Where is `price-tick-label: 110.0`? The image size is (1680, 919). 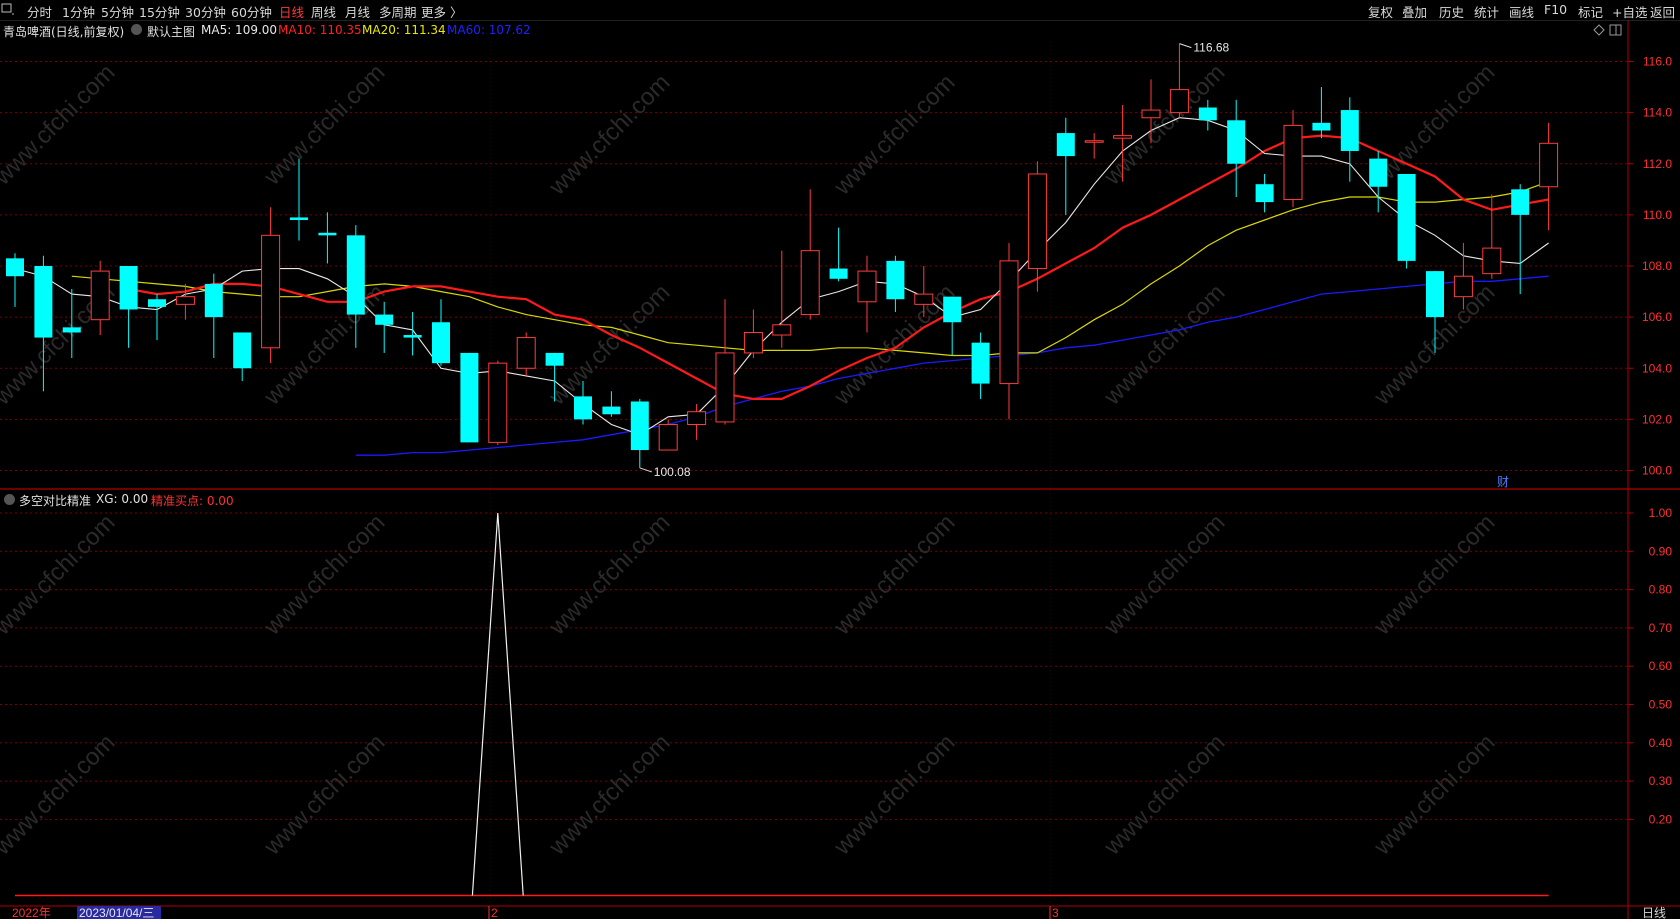
price-tick-label: 110.0 is located at coordinates (1657, 215).